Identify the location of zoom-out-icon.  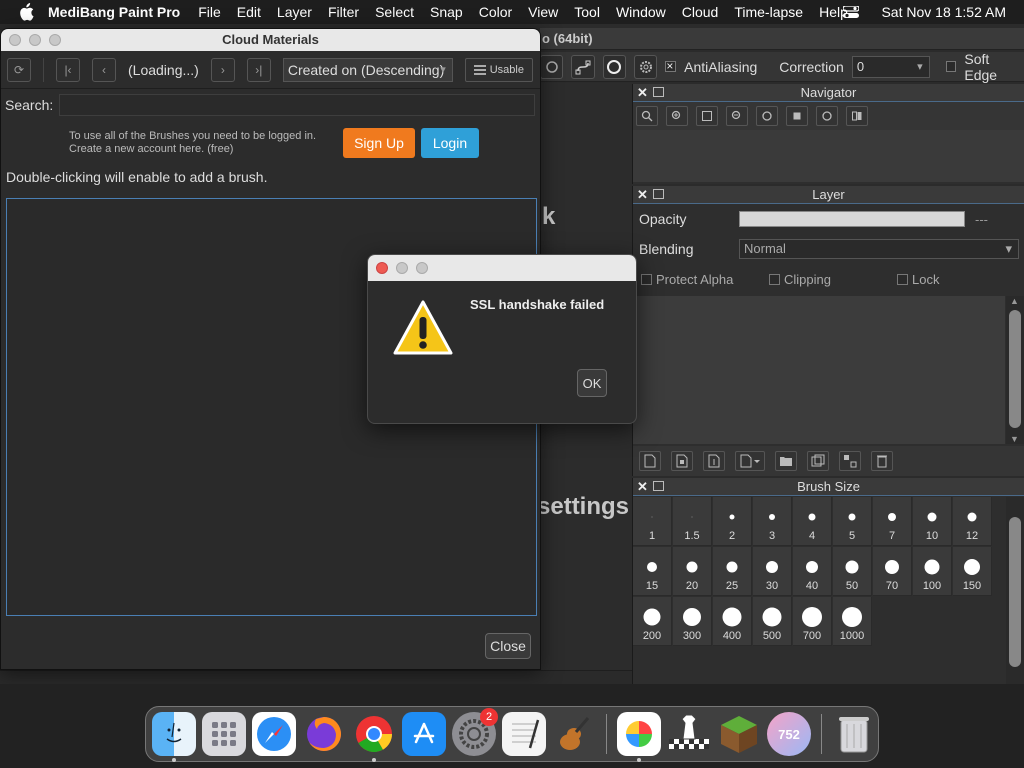
(737, 116).